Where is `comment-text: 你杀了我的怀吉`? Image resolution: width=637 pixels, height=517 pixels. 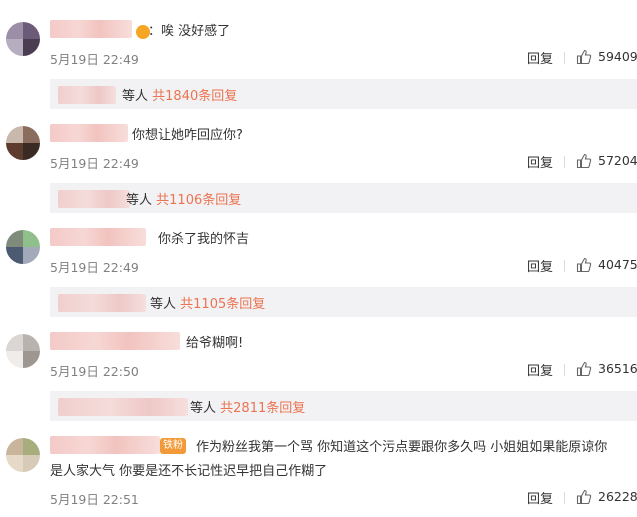
comment-text: 你杀了我的怀吉 is located at coordinates (204, 239).